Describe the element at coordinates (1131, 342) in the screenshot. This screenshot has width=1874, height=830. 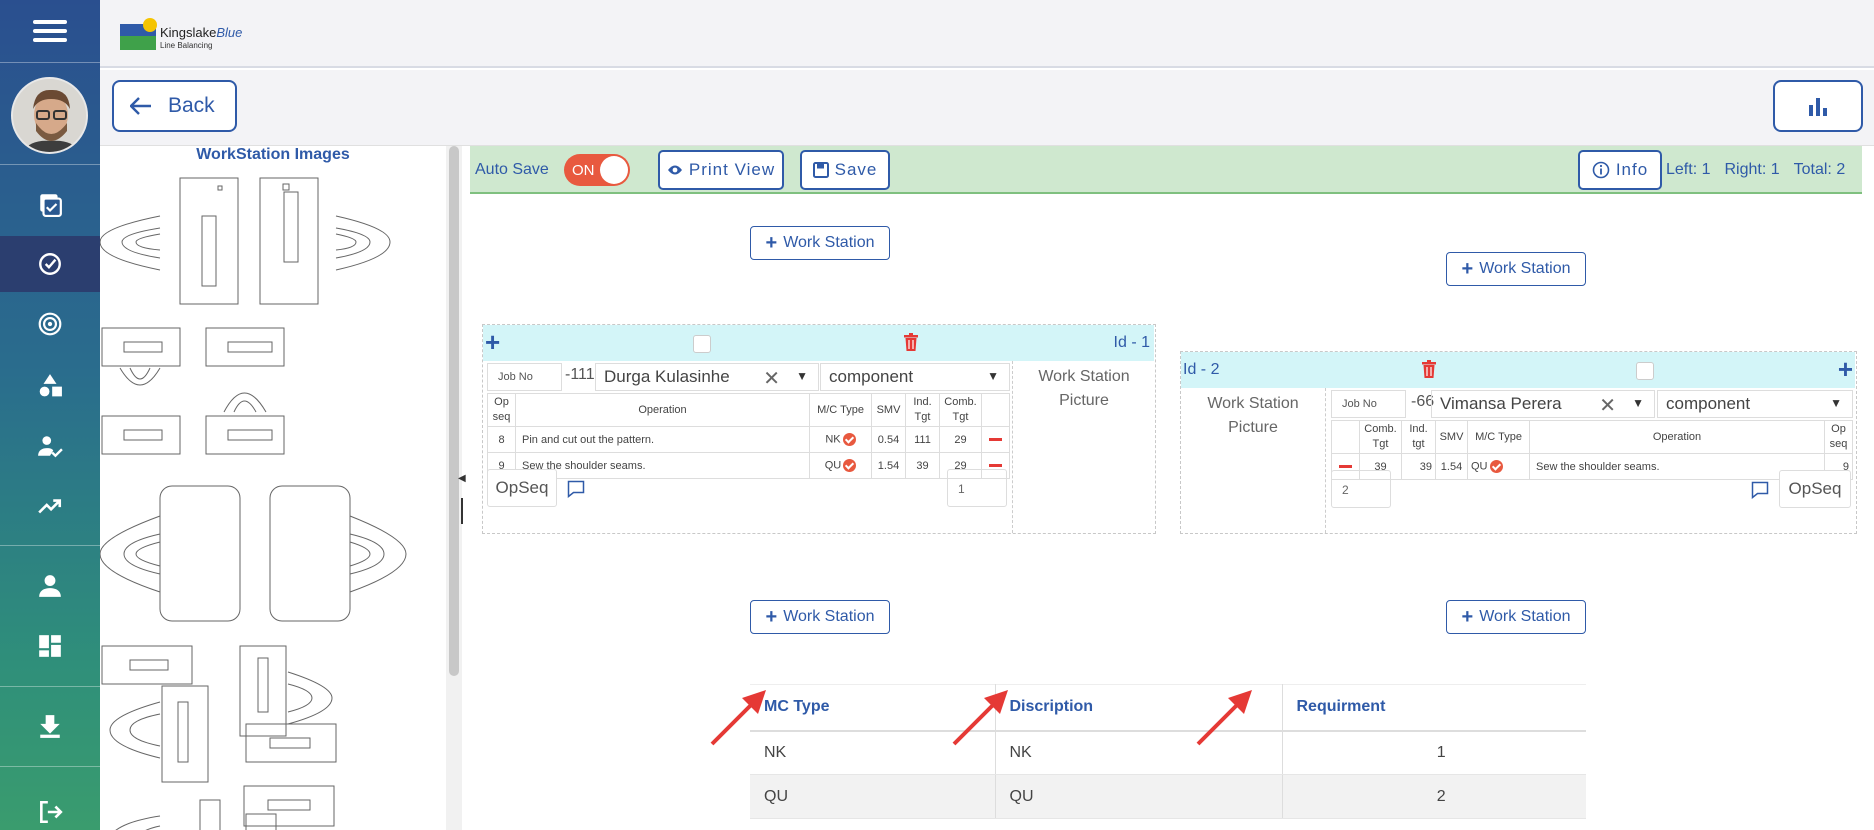
I see `station-id: Id - 1` at that location.